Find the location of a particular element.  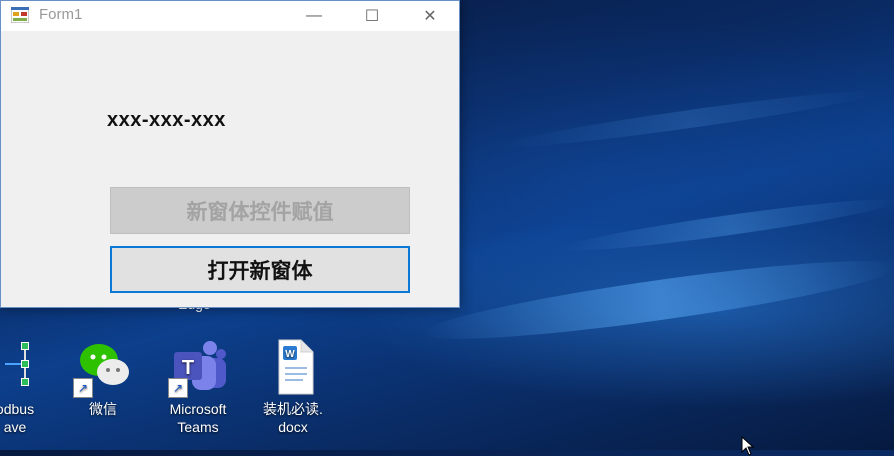

svg-text: W is located at coordinates (290, 354).